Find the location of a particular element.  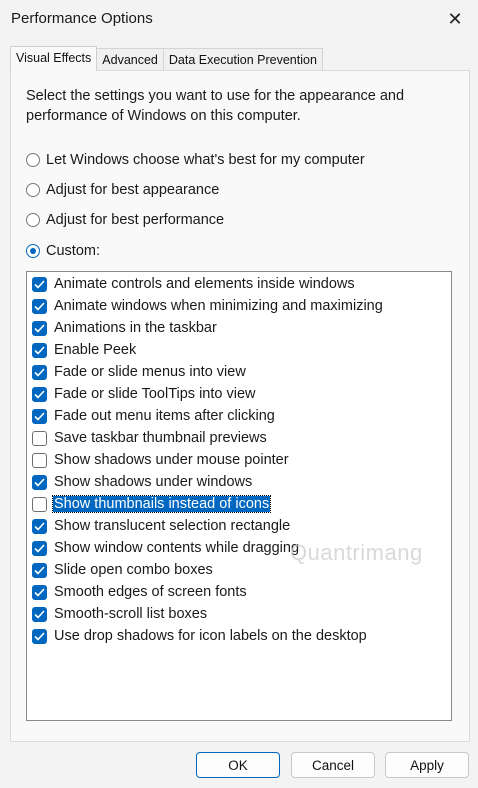

list-item: Smooth edges of screen fonts is located at coordinates (140, 592).